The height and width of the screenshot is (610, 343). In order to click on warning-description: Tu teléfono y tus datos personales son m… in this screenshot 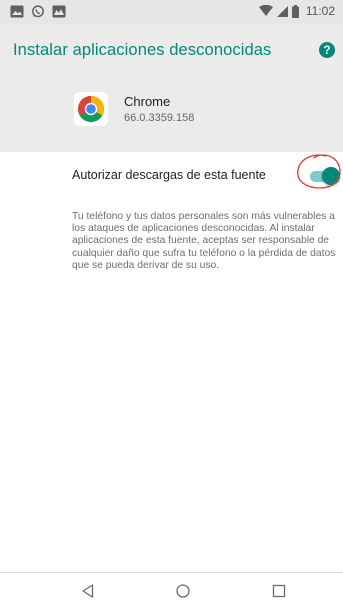, I will do `click(204, 241)`.